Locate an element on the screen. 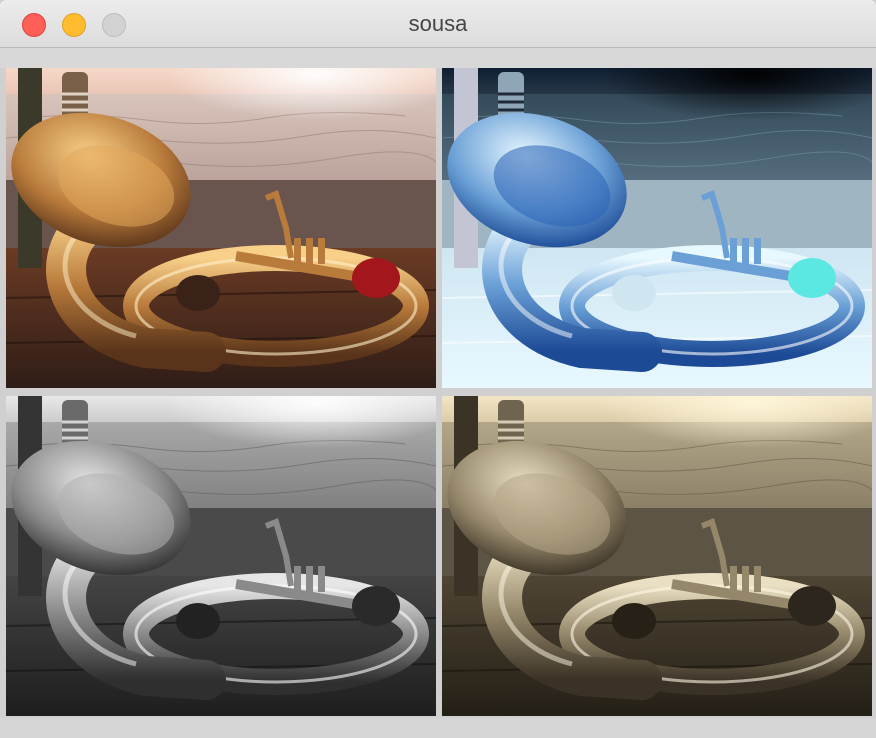  window-title: sousa is located at coordinates (438, 23).